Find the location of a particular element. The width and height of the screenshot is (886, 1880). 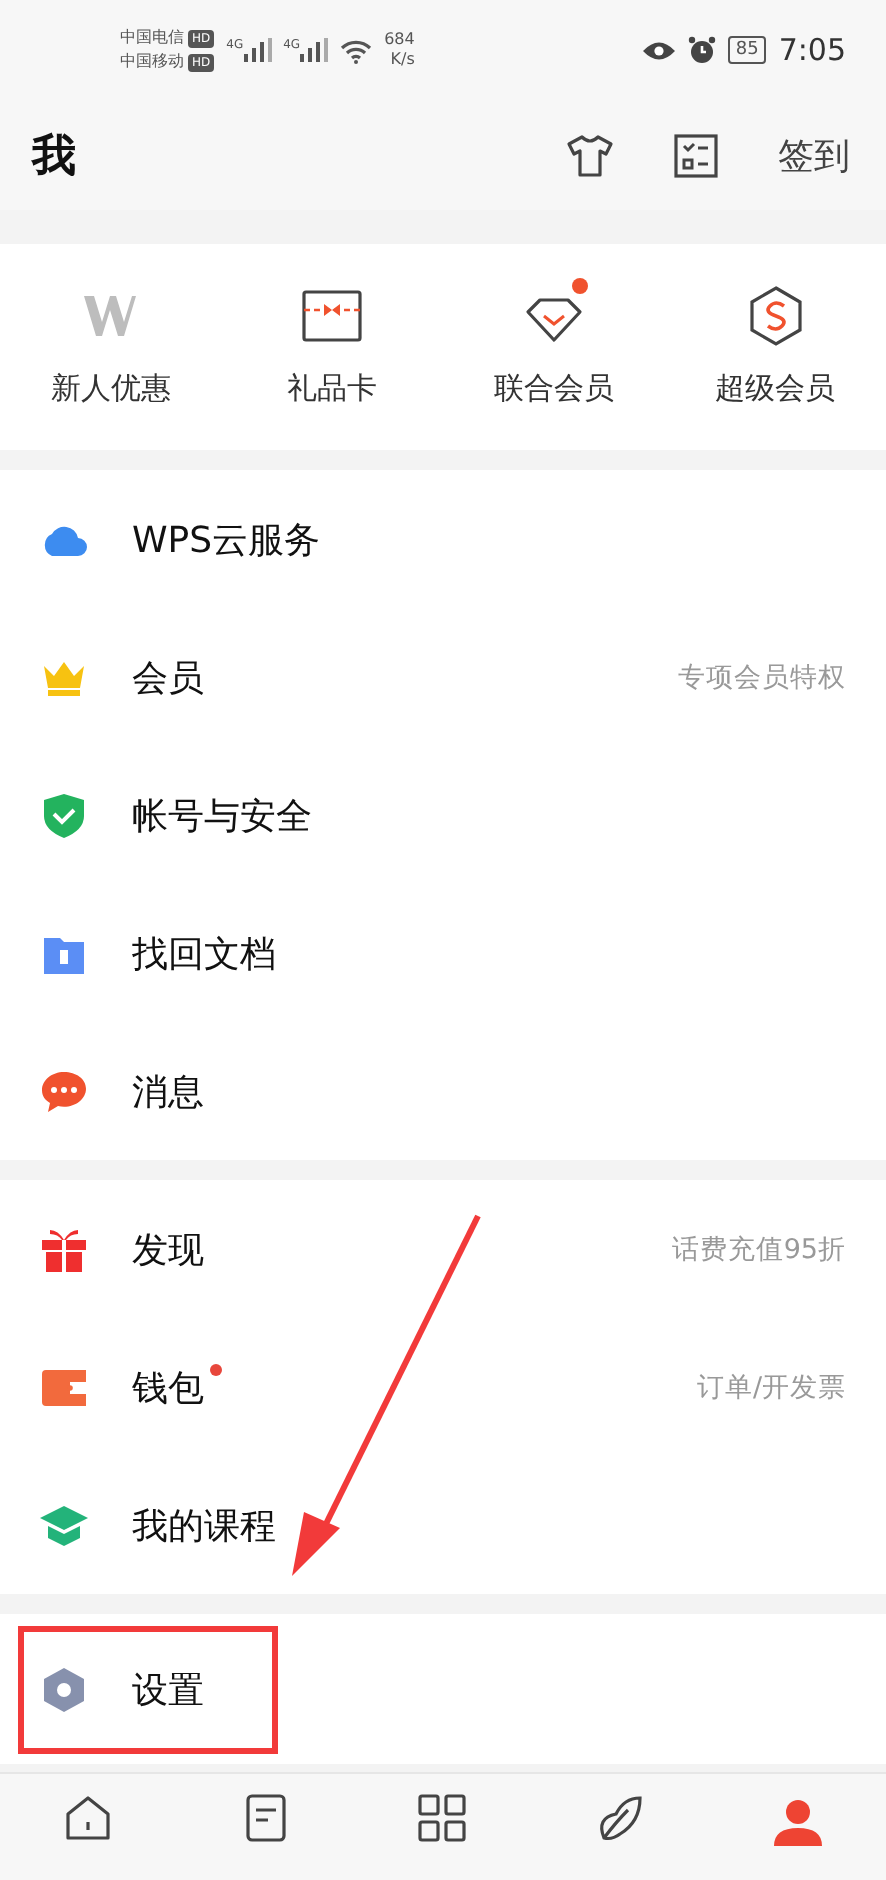

alarm-icon is located at coordinates (701, 50).